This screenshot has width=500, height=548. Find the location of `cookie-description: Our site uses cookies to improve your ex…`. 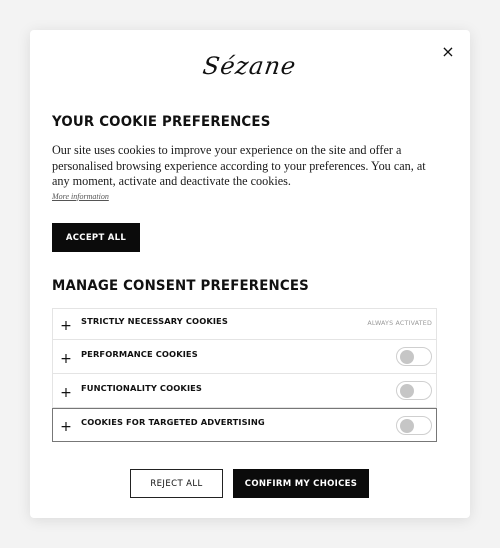

cookie-description: Our site uses cookies to improve your ex… is located at coordinates (239, 165).